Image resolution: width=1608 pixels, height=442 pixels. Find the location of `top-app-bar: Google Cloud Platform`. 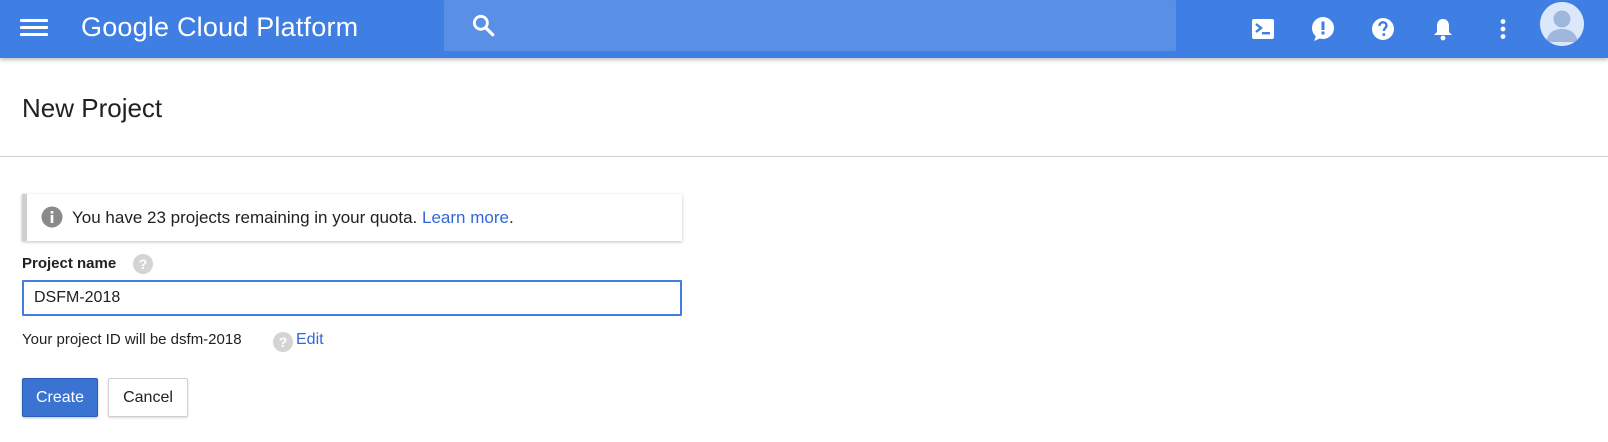

top-app-bar: Google Cloud Platform is located at coordinates (804, 29).